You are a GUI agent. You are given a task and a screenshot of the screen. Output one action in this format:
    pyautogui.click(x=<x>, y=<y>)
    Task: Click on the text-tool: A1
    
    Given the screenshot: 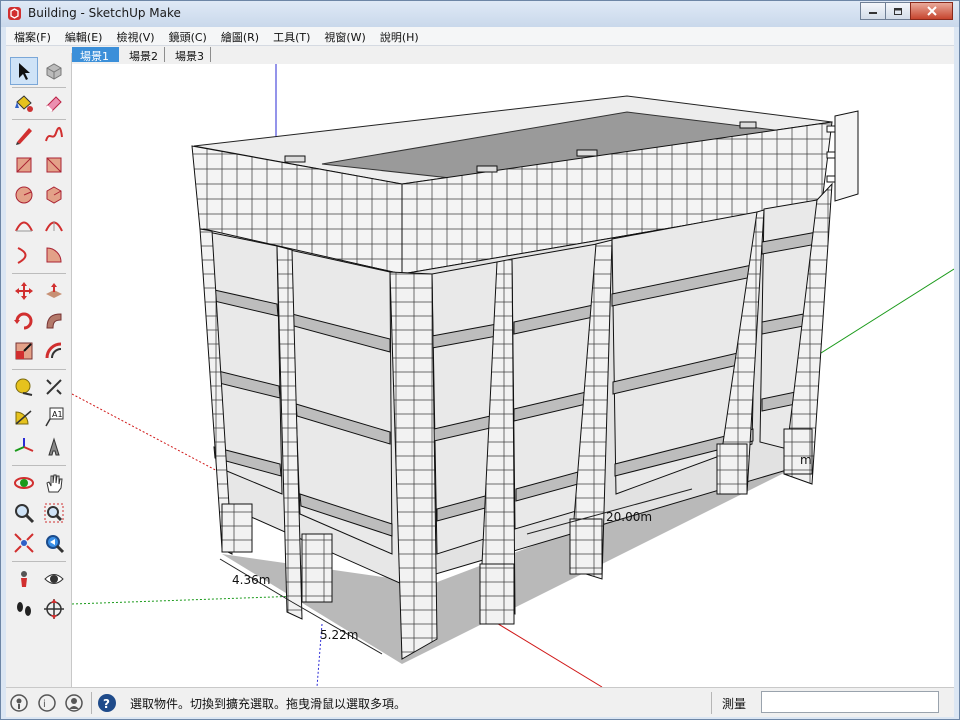 What is the action you would take?
    pyautogui.click(x=54, y=417)
    